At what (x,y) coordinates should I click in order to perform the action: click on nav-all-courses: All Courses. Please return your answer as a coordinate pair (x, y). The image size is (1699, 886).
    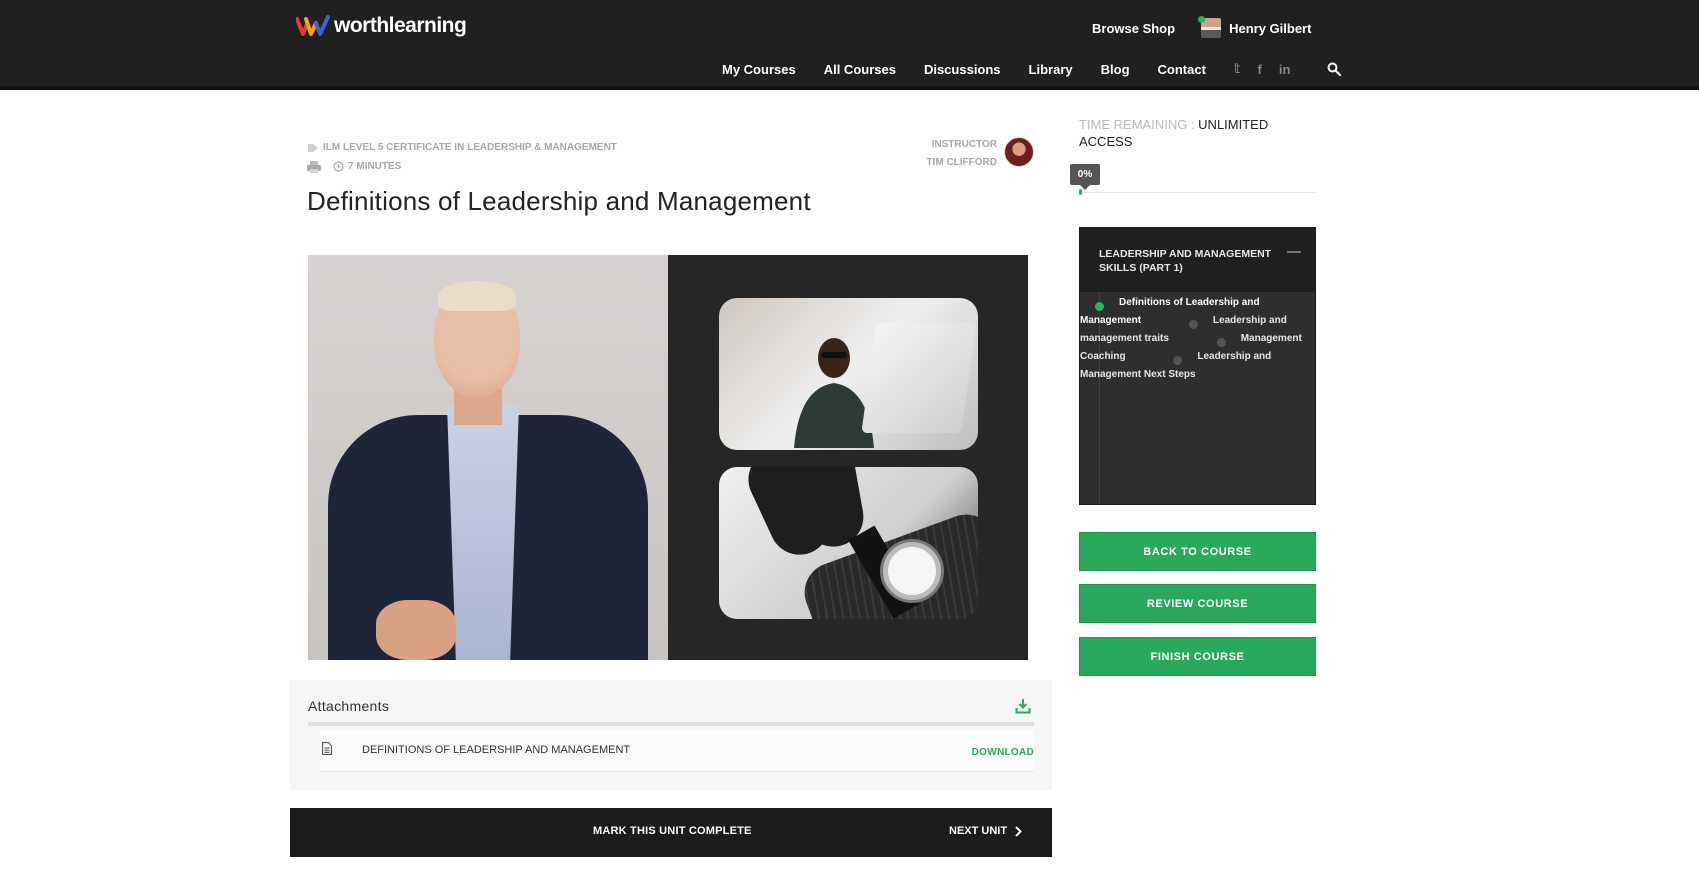
    Looking at the image, I should click on (860, 69).